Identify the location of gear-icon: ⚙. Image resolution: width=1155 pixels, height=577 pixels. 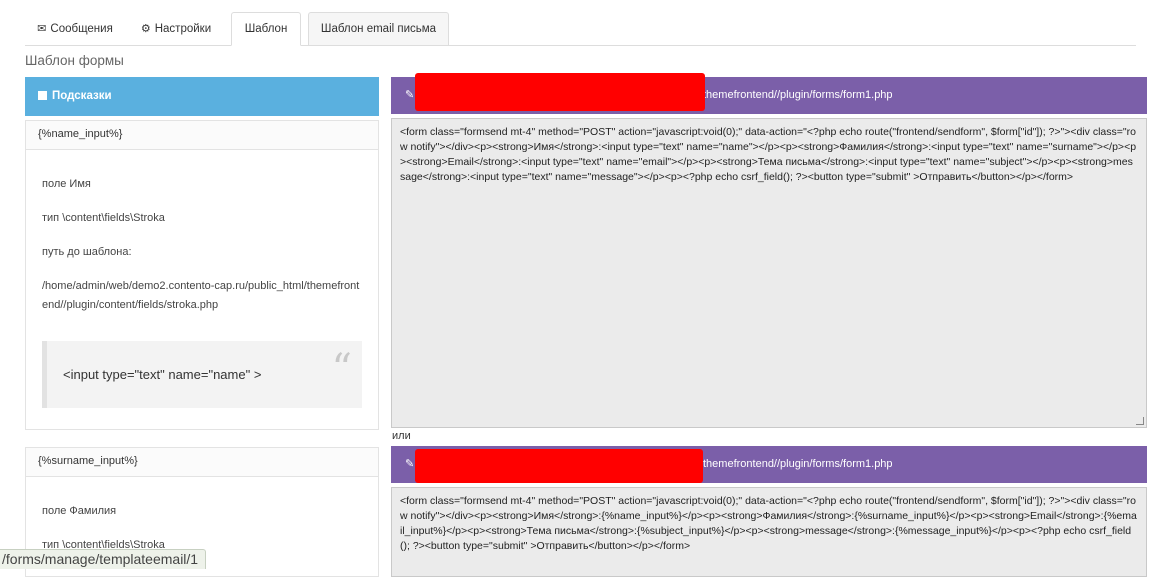
(146, 29).